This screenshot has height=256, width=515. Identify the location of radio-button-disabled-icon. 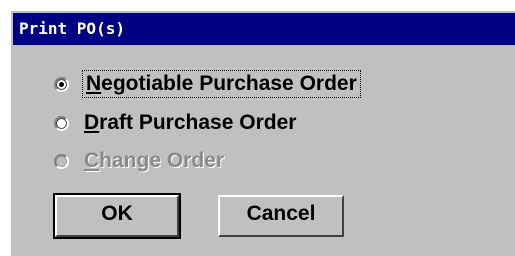
(61, 161).